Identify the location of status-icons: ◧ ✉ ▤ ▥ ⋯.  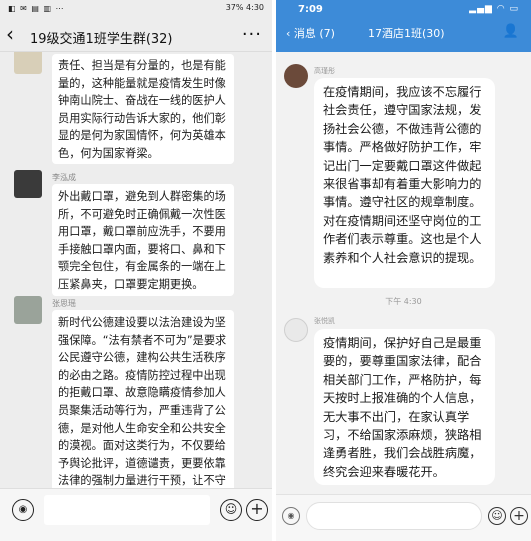
(36, 8).